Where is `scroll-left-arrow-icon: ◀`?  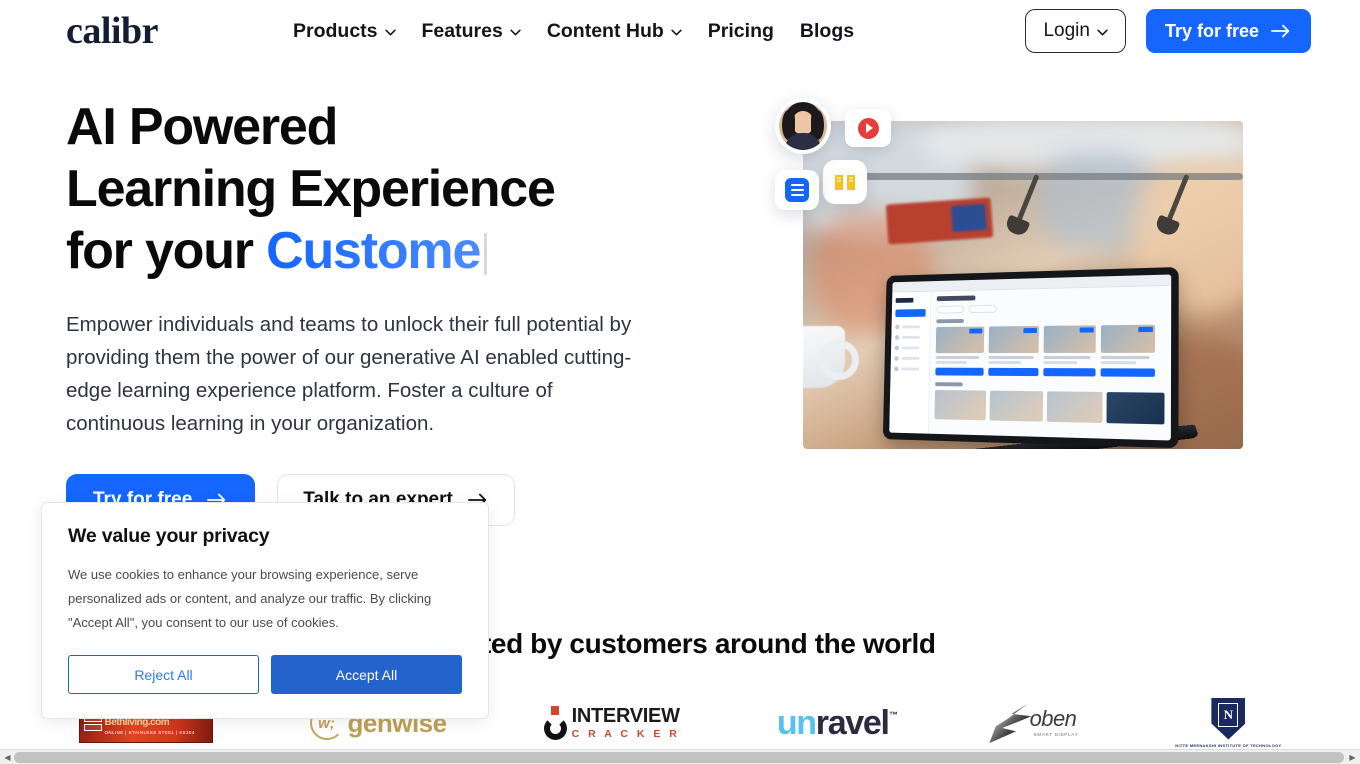 scroll-left-arrow-icon: ◀ is located at coordinates (7, 757).